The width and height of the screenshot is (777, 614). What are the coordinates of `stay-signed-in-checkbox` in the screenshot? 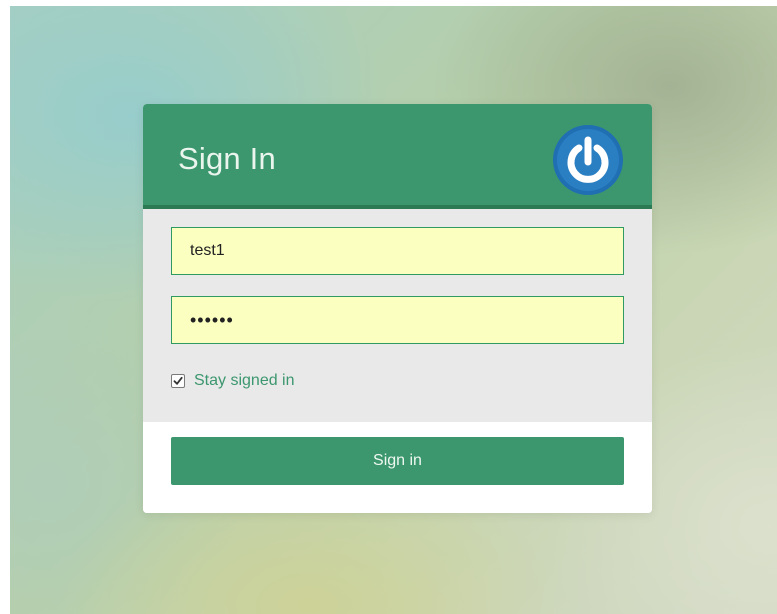 It's located at (178, 381).